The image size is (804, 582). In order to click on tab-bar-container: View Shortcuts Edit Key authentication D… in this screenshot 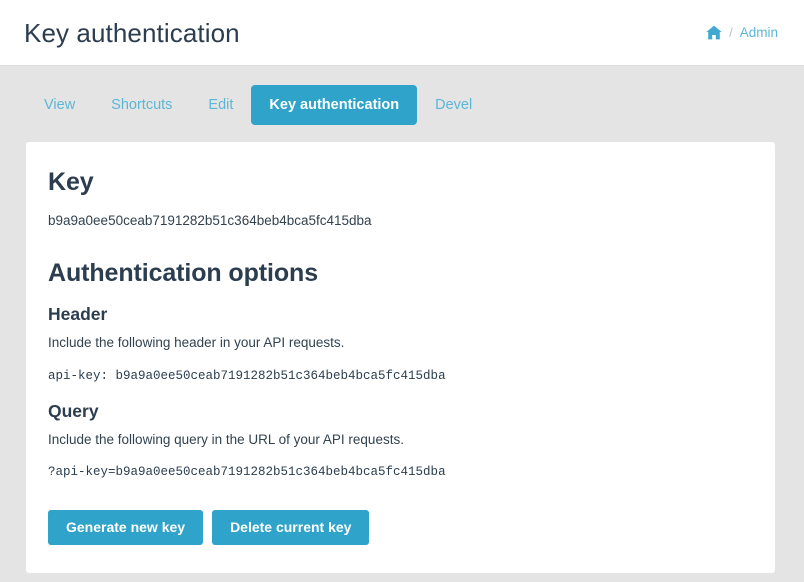, I will do `click(402, 96)`.